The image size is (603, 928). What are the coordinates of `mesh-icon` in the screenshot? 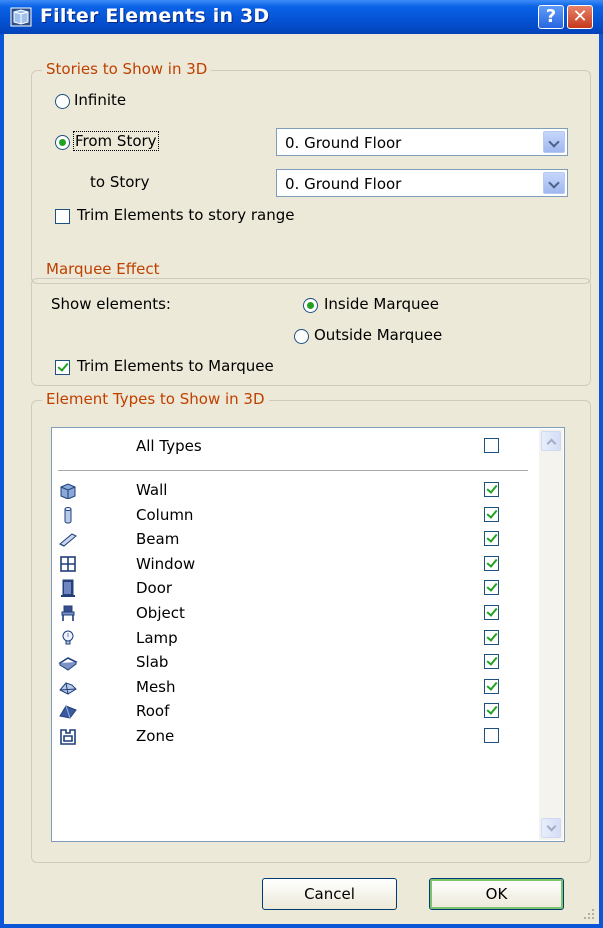 It's located at (68, 688).